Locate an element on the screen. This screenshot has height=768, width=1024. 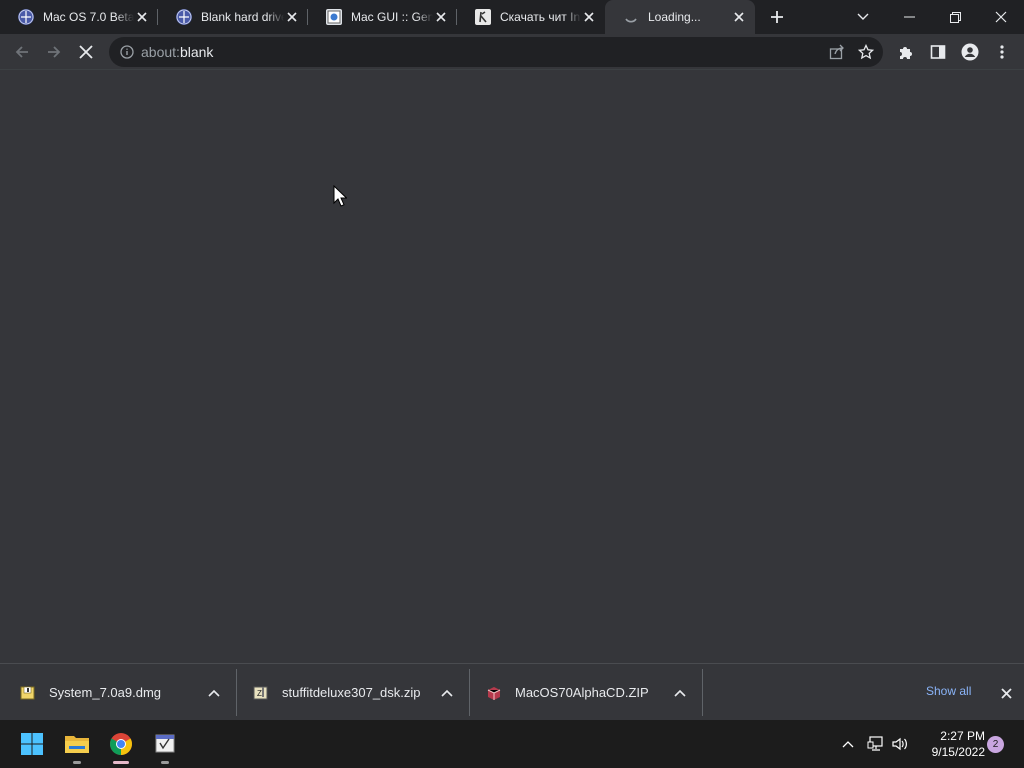
volume-icon is located at coordinates (900, 744).